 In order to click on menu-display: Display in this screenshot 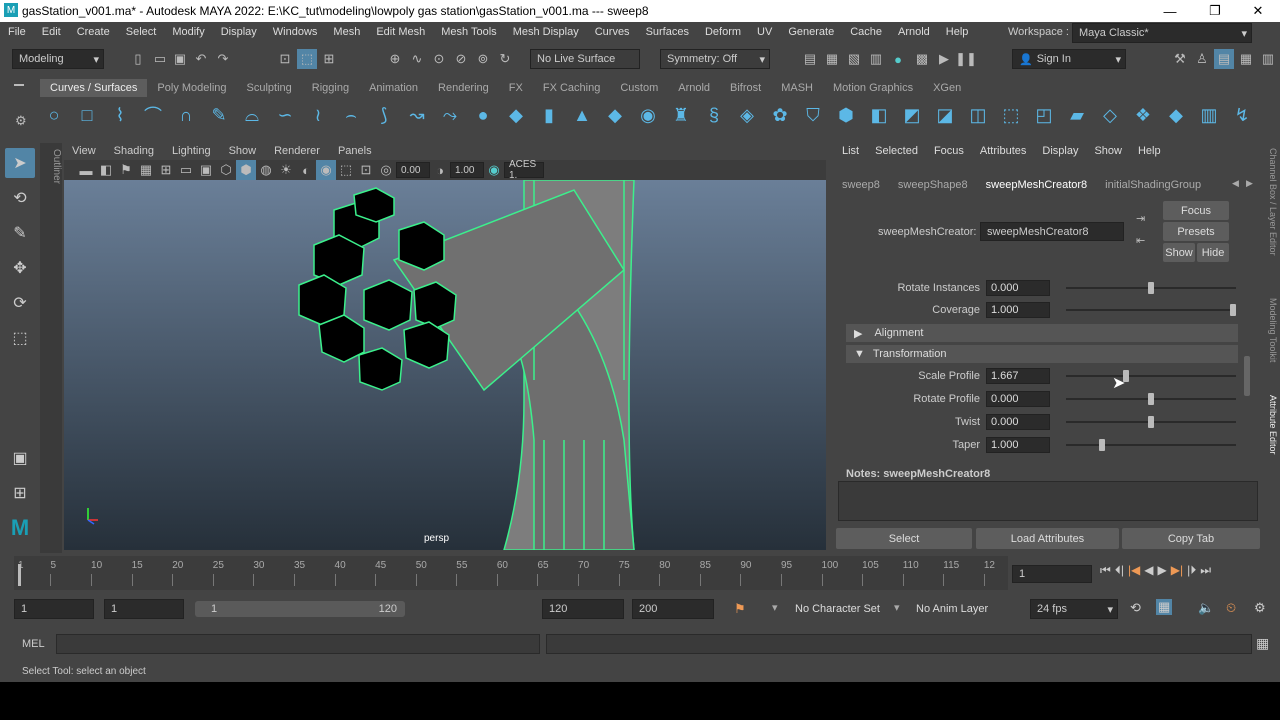, I will do `click(239, 32)`.